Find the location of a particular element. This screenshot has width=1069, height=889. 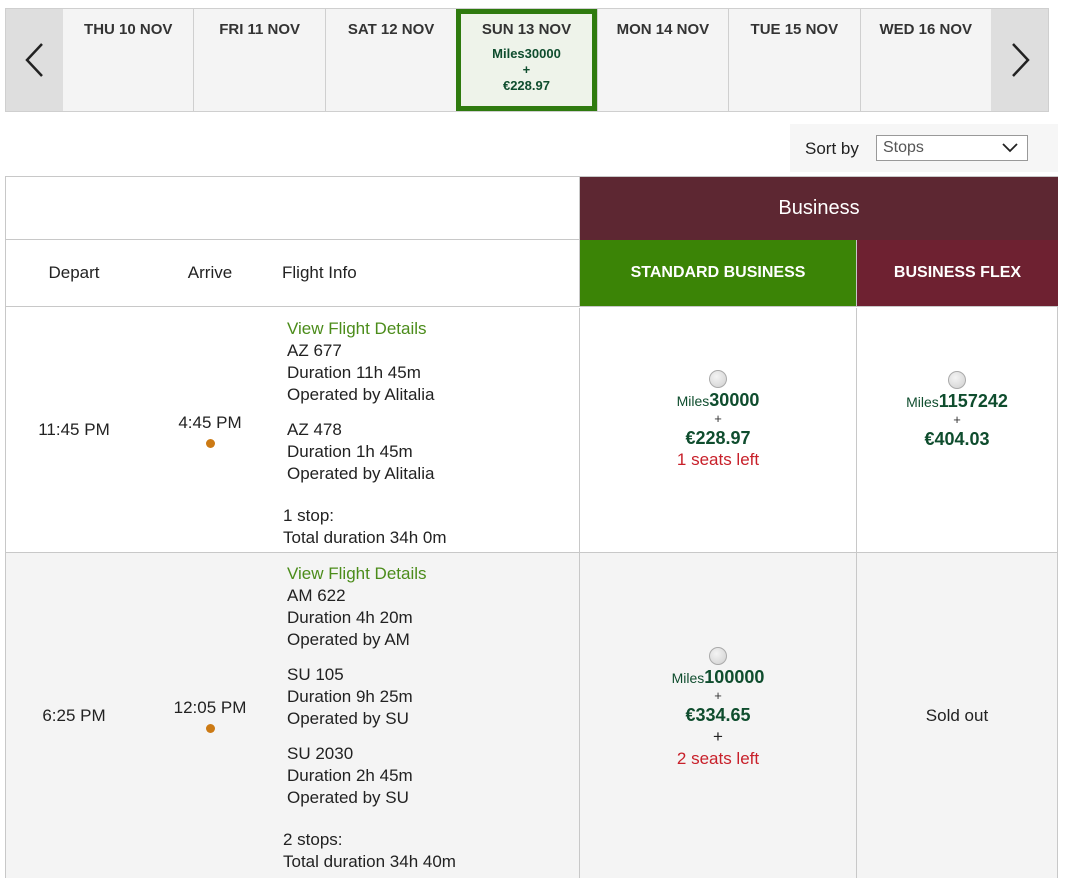

arrive-cell: 4:45 PM is located at coordinates (210, 430).